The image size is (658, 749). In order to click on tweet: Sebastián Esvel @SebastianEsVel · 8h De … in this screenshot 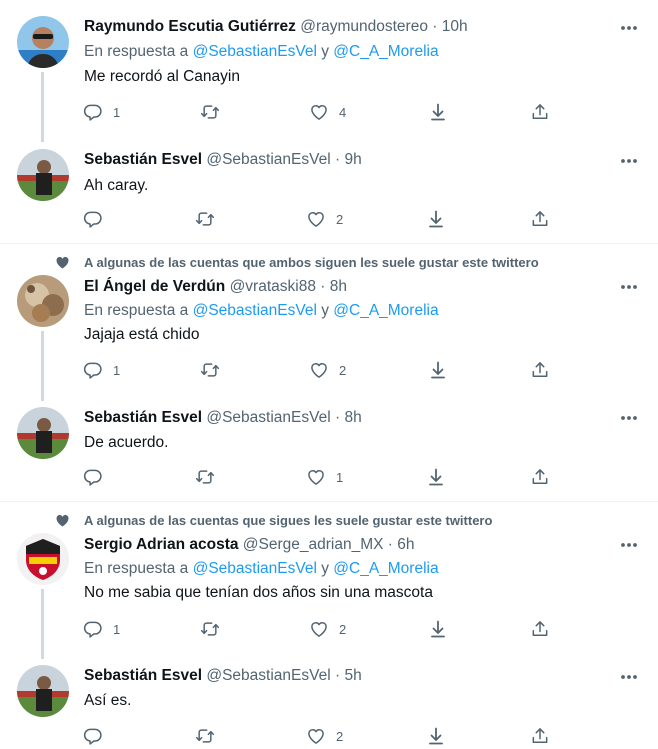, I will do `click(329, 451)`.